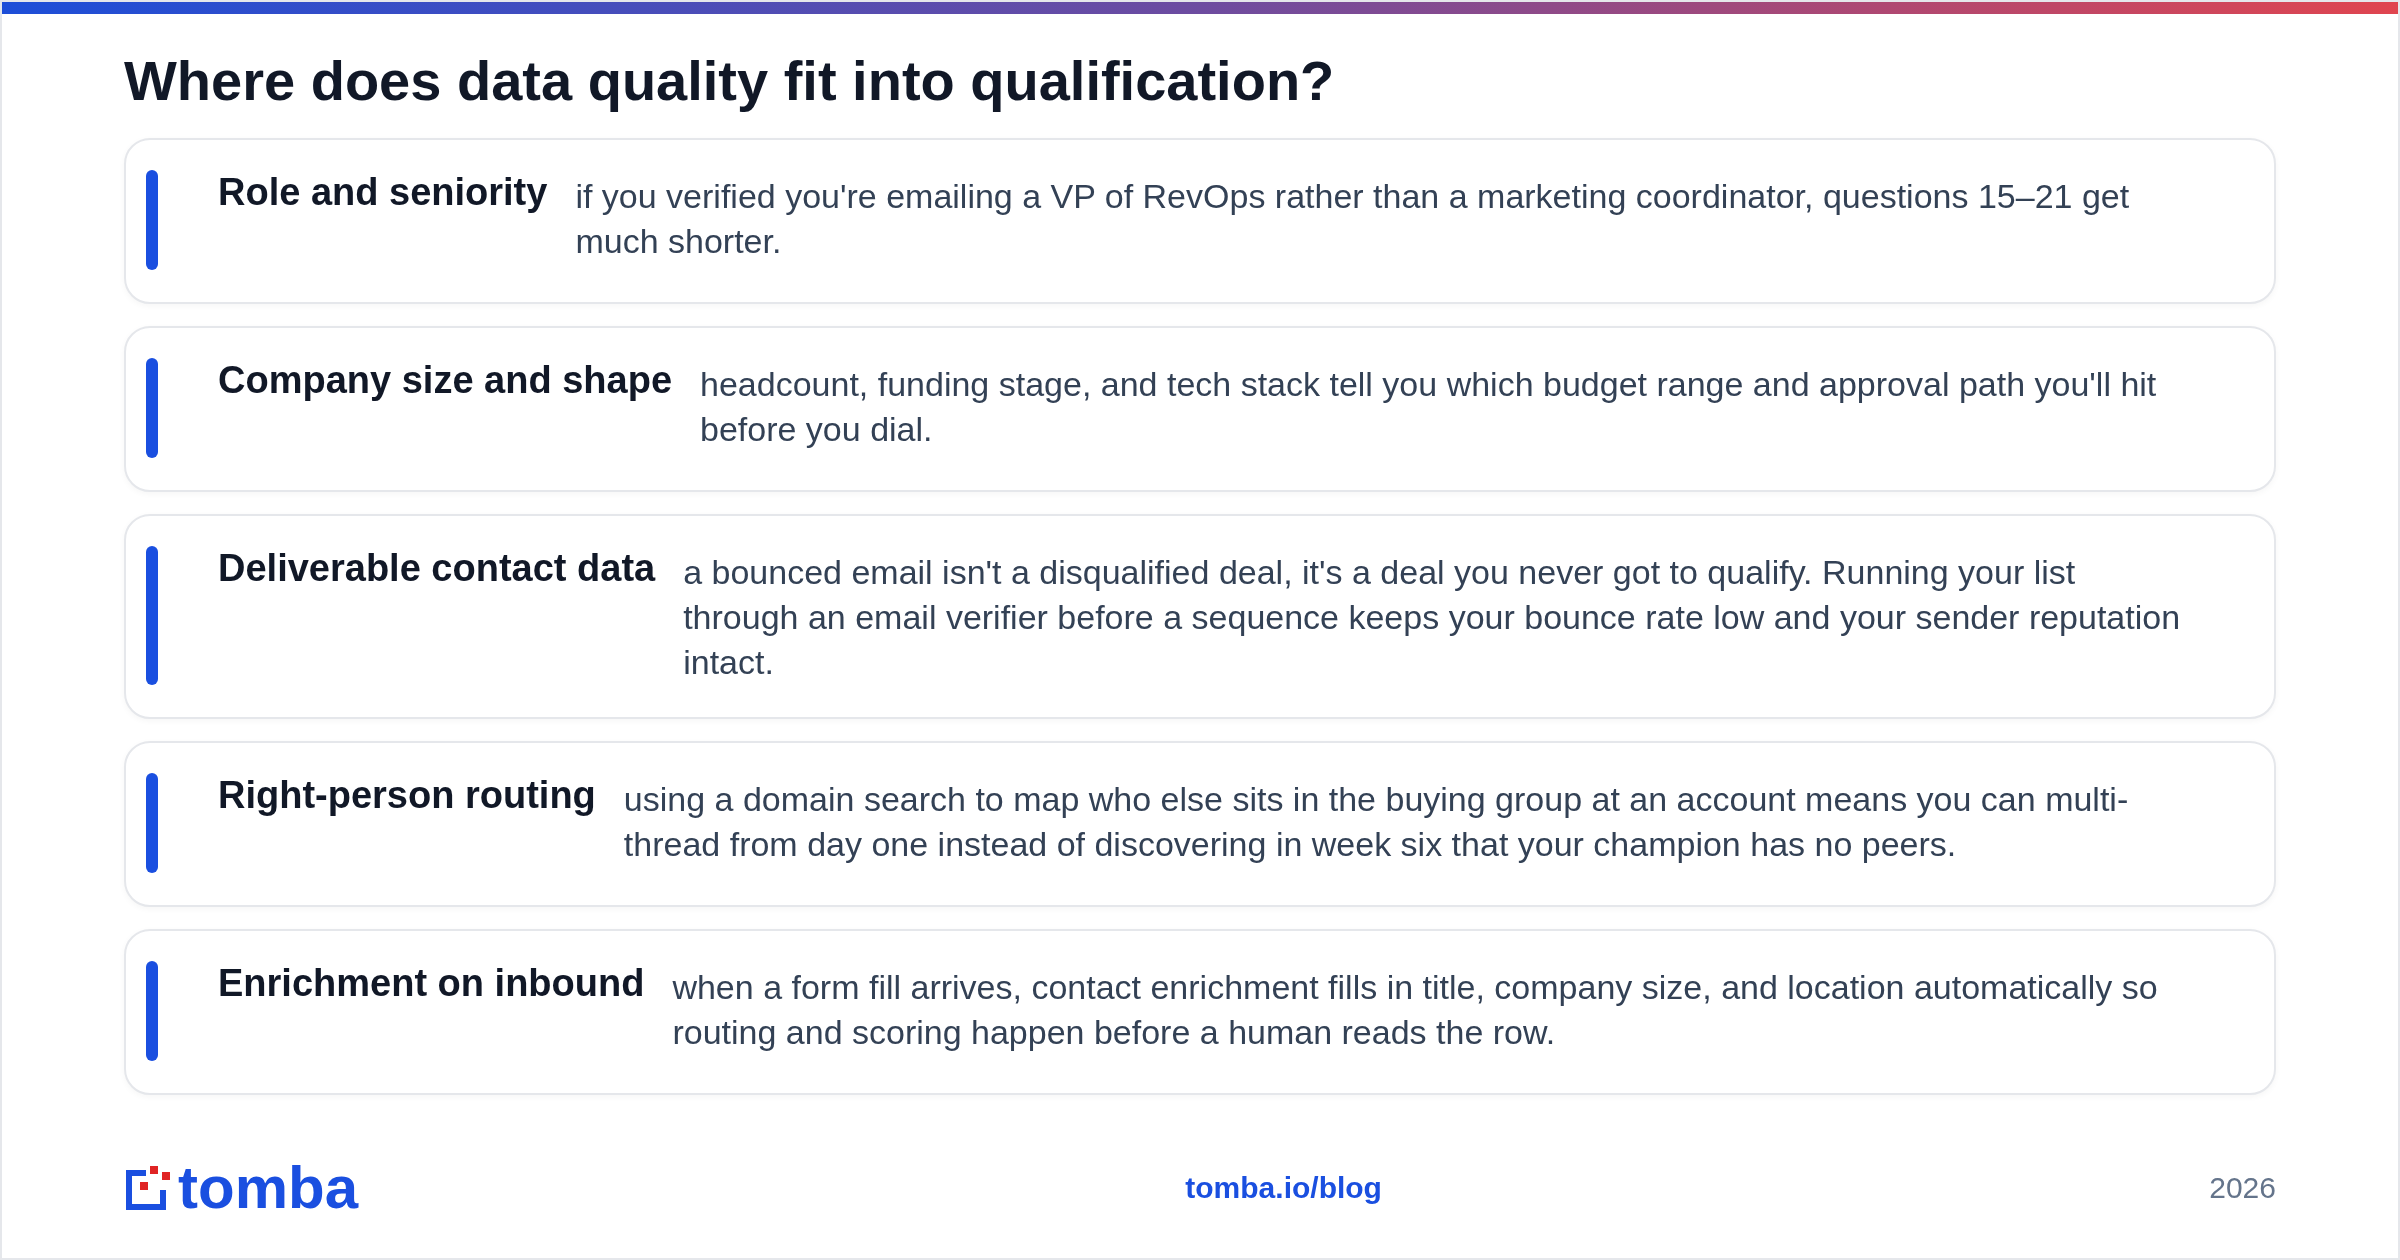 The width and height of the screenshot is (2400, 1260). Describe the element at coordinates (1415, 1009) in the screenshot. I see `item-description: when a form fill arrives, contact enrichment fills in title, company size, and location automatically so routing and scoring happen before a human reads the row.` at that location.